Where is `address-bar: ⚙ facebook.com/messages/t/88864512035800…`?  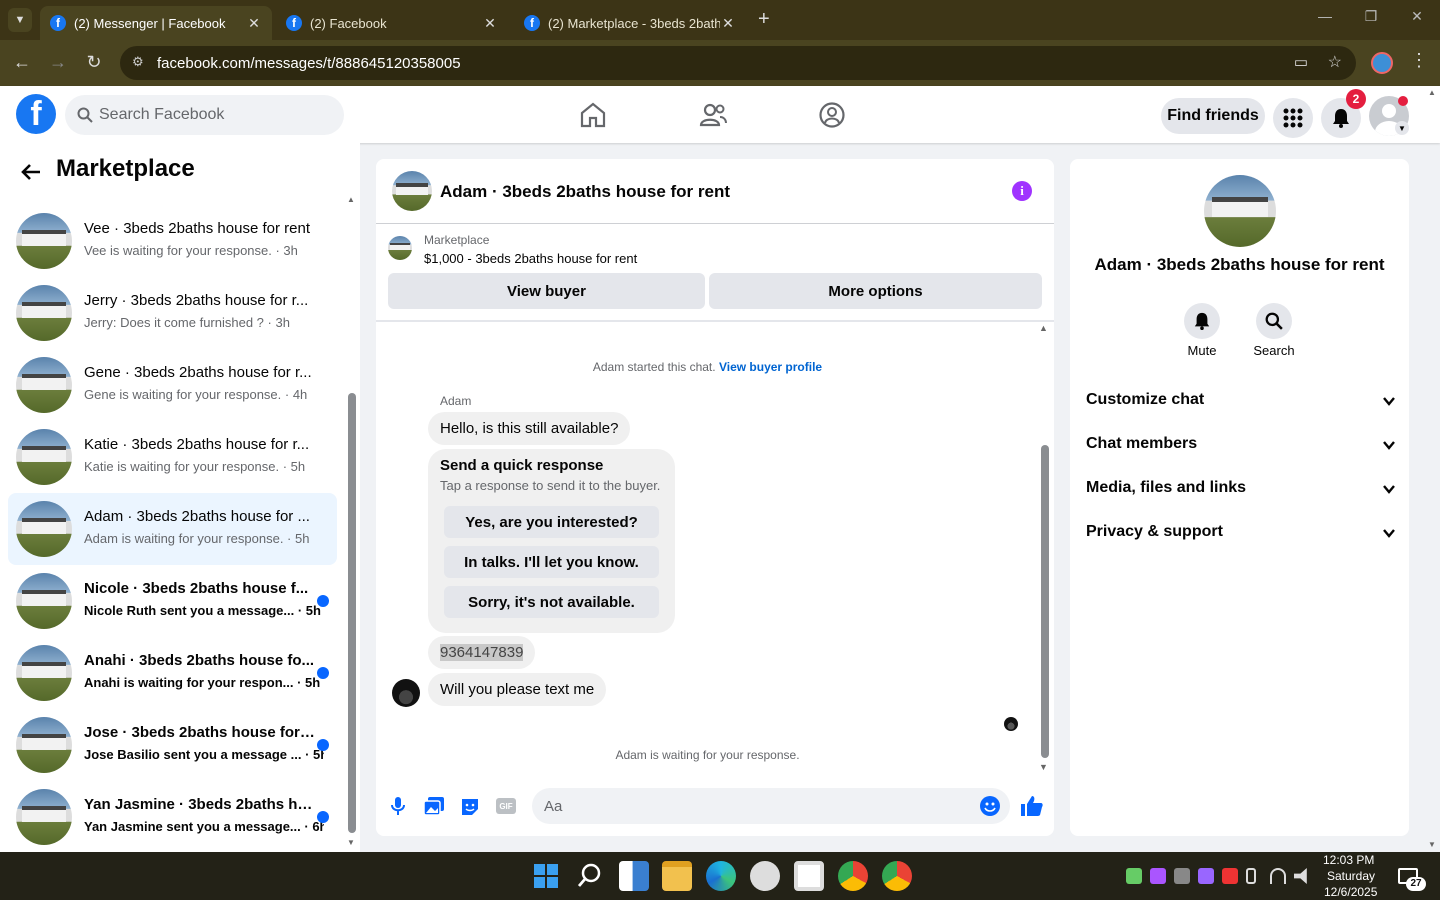
address-bar: ⚙ facebook.com/messages/t/88864512035800… is located at coordinates (738, 63).